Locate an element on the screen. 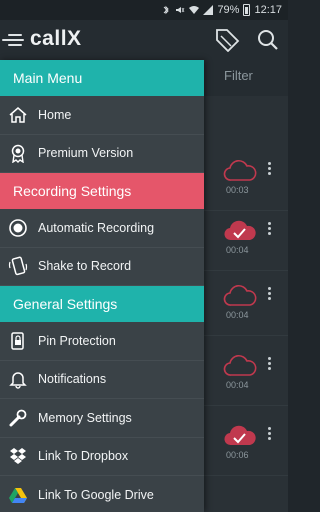 The width and height of the screenshot is (320, 512). radio-icon is located at coordinates (18, 228).